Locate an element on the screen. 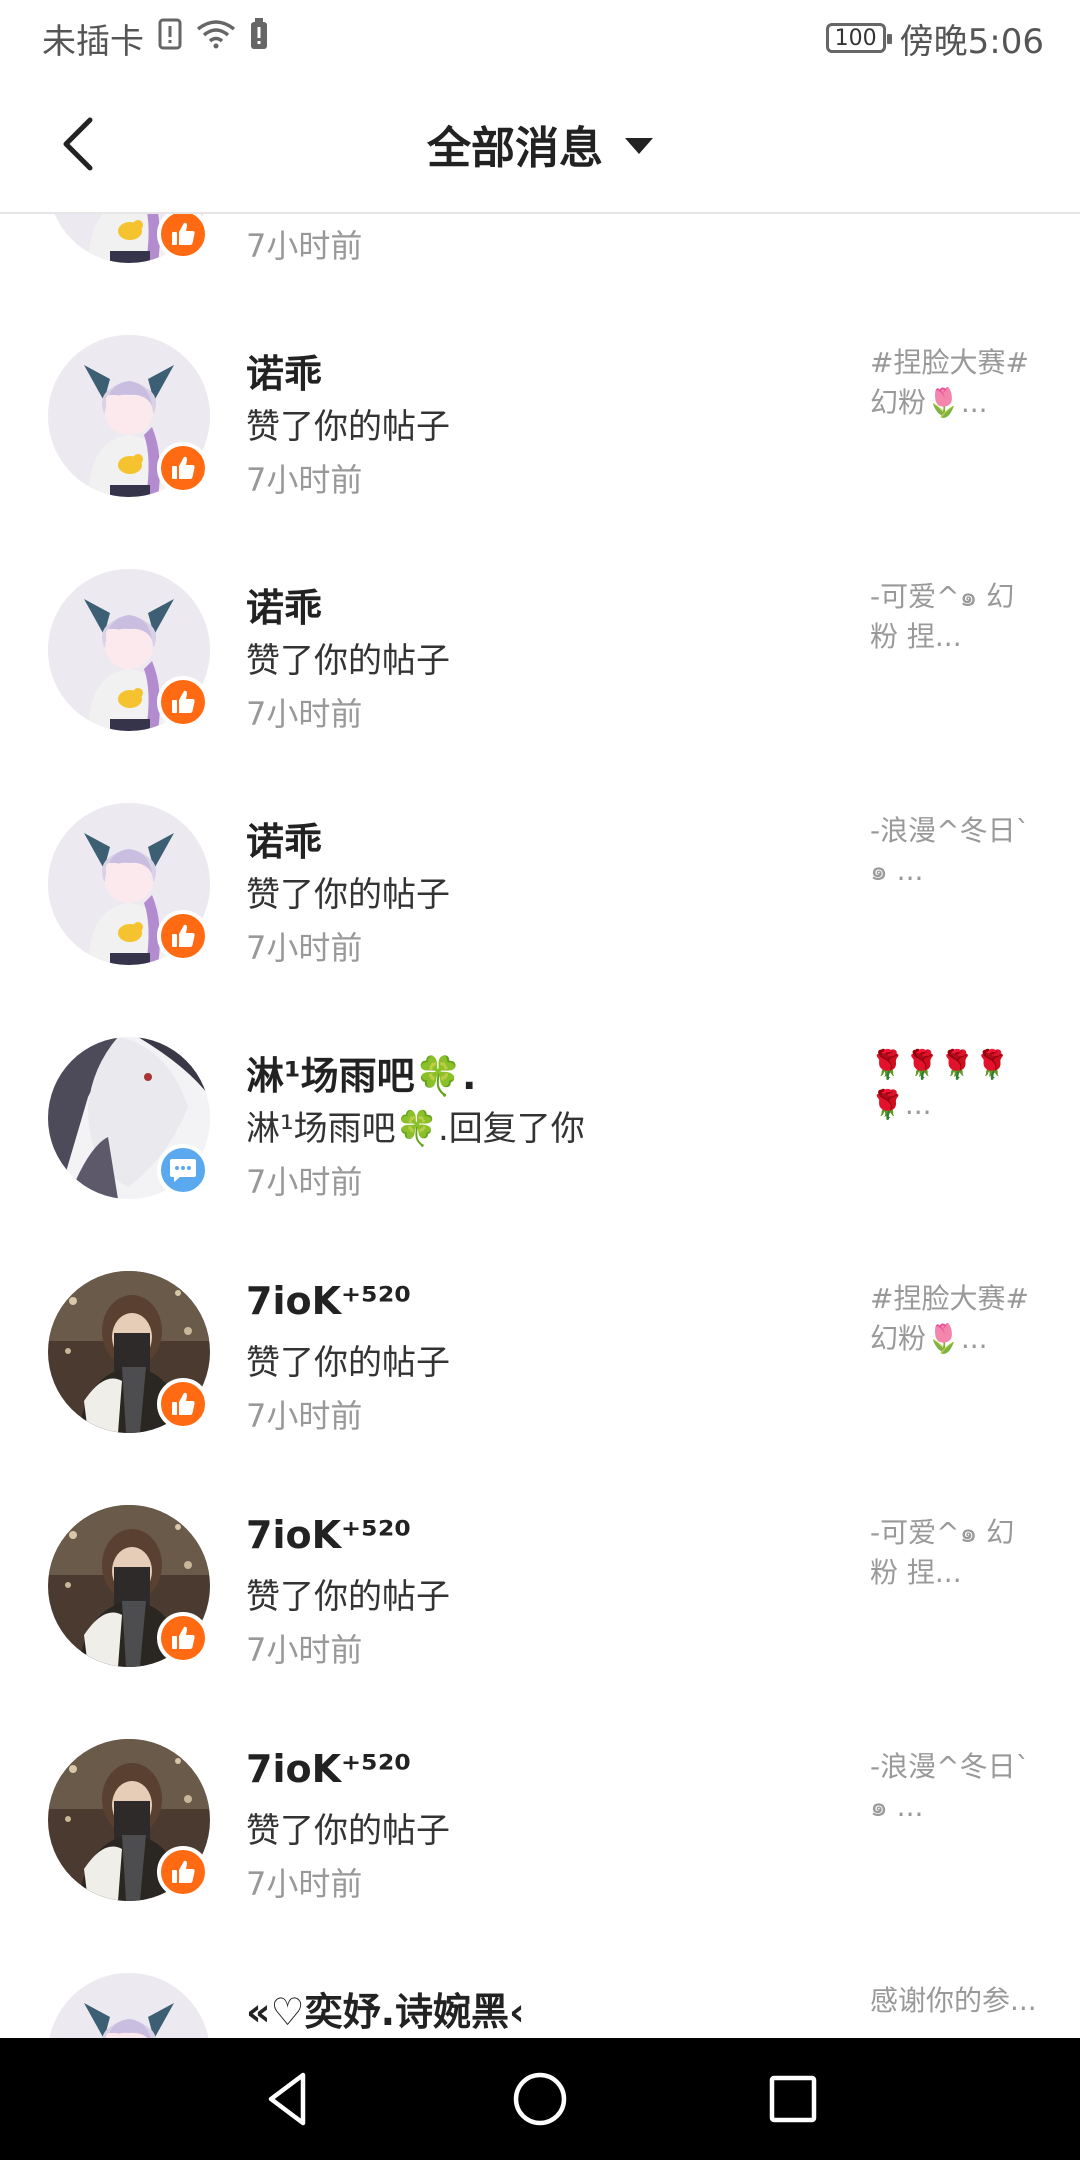 This screenshot has width=1080, height=2160. sender-name: «♡奕妤.诗婉黑‹ is located at coordinates (385, 2008).